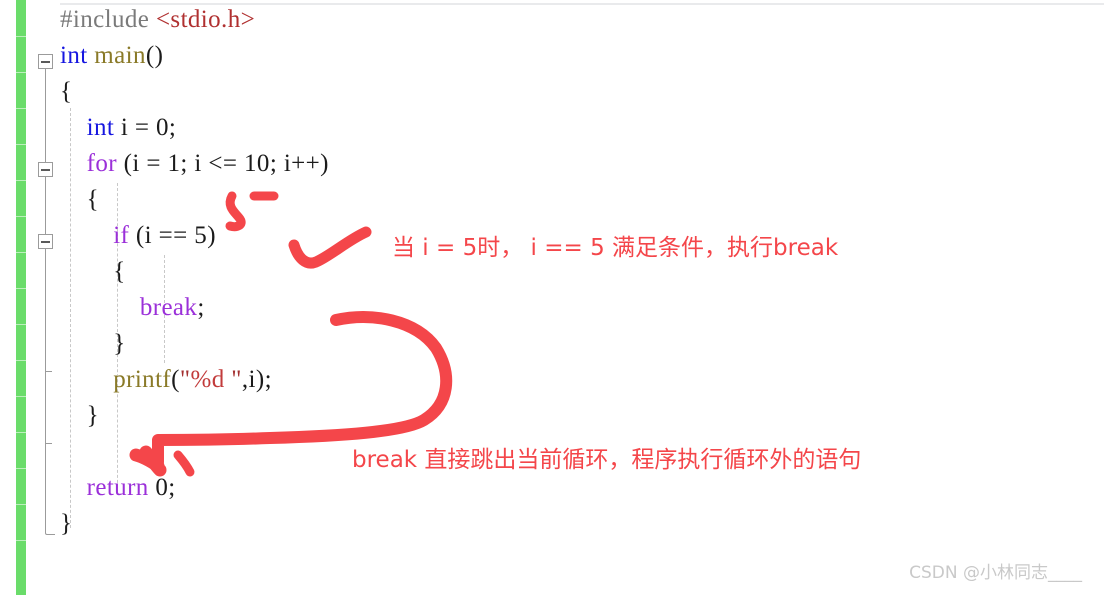  Describe the element at coordinates (510, 308) in the screenshot. I see `code-line-9: break;` at that location.